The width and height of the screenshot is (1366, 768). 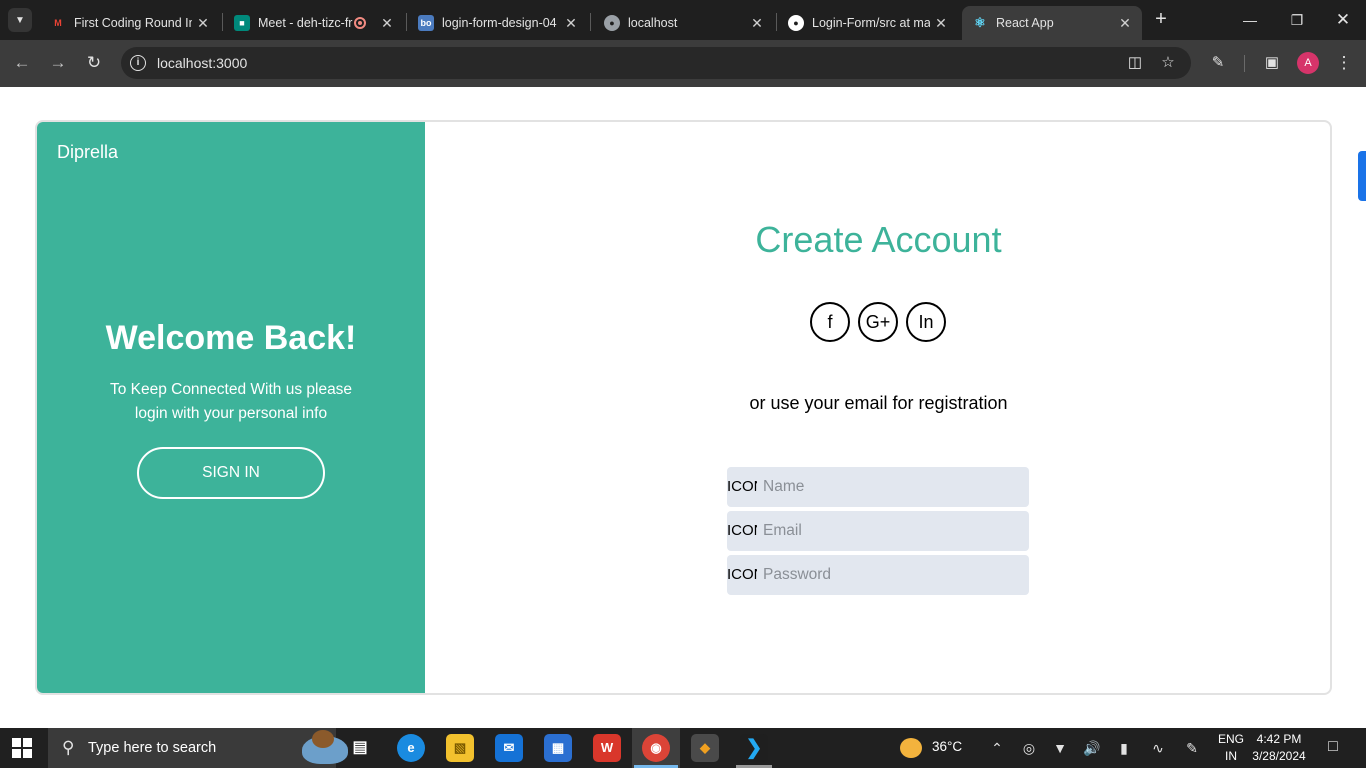 What do you see at coordinates (656, 63) in the screenshot?
I see `address-bar: i localhost:3000 ◫ ☆` at bounding box center [656, 63].